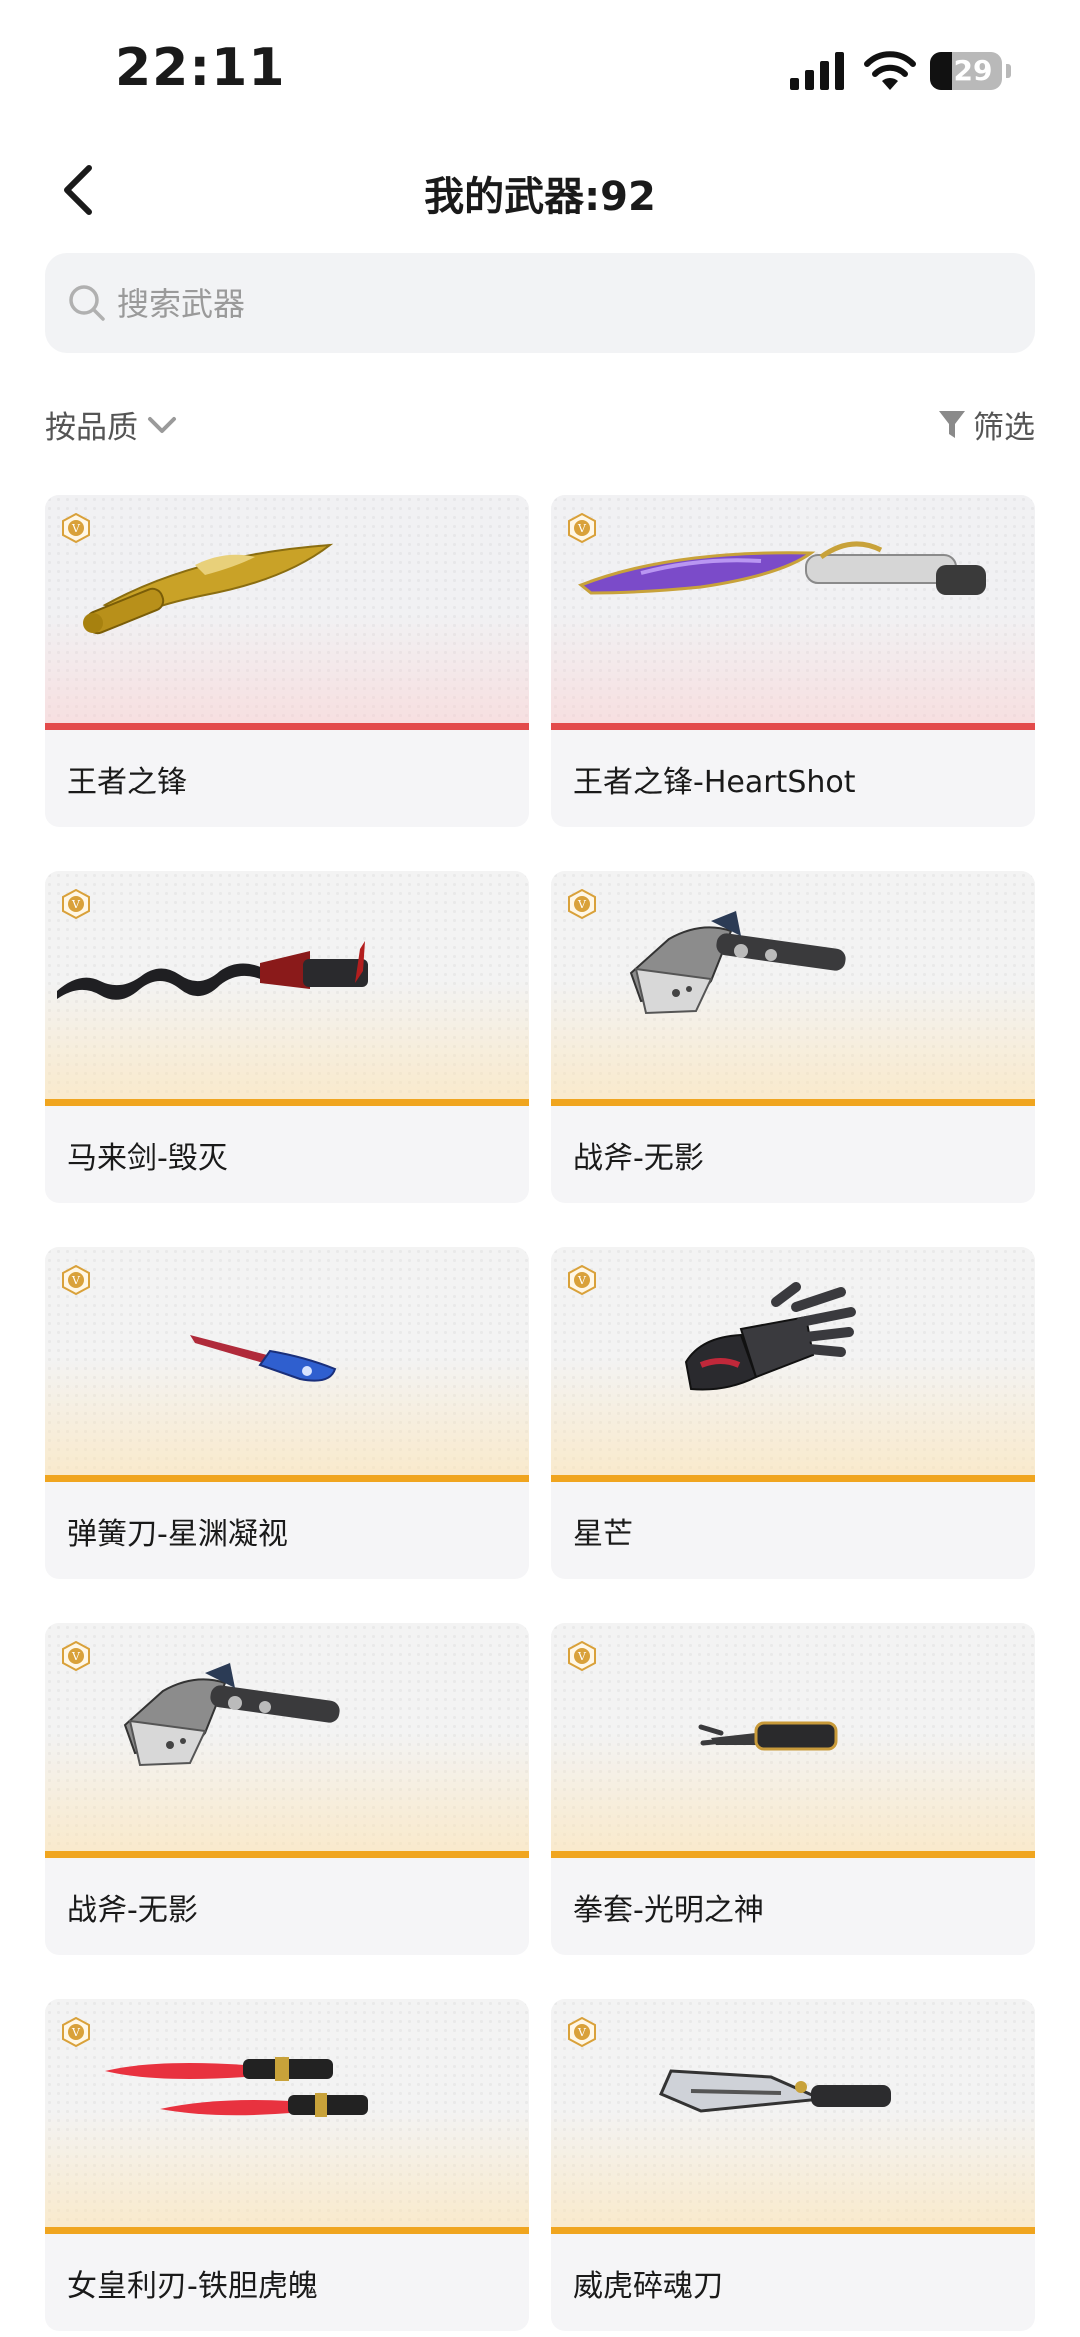 Image resolution: width=1080 pixels, height=2337 pixels. I want to click on filter-funnel-icon, so click(952, 424).